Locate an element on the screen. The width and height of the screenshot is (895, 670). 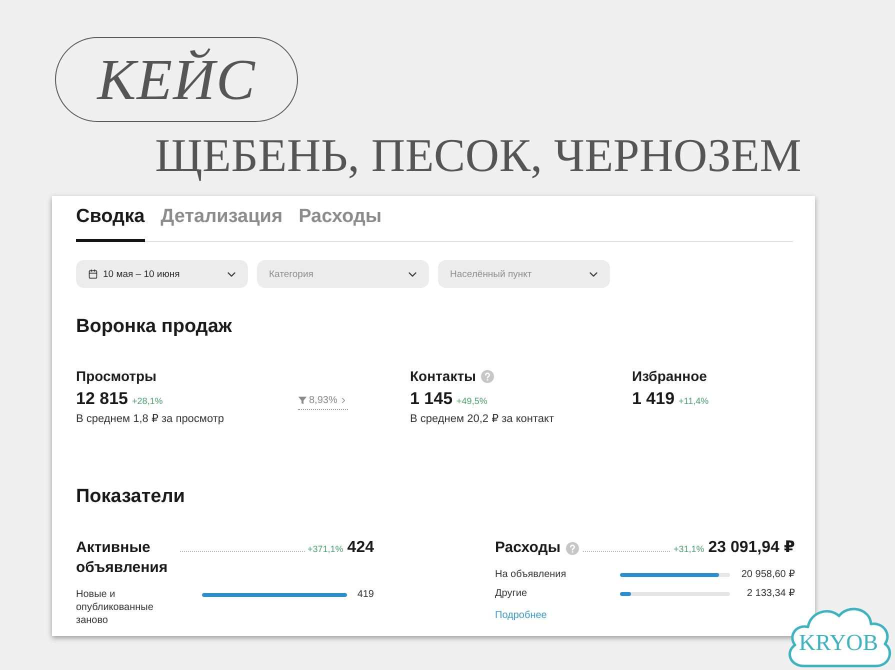
indicator-title: Активные объявления is located at coordinates (122, 558).